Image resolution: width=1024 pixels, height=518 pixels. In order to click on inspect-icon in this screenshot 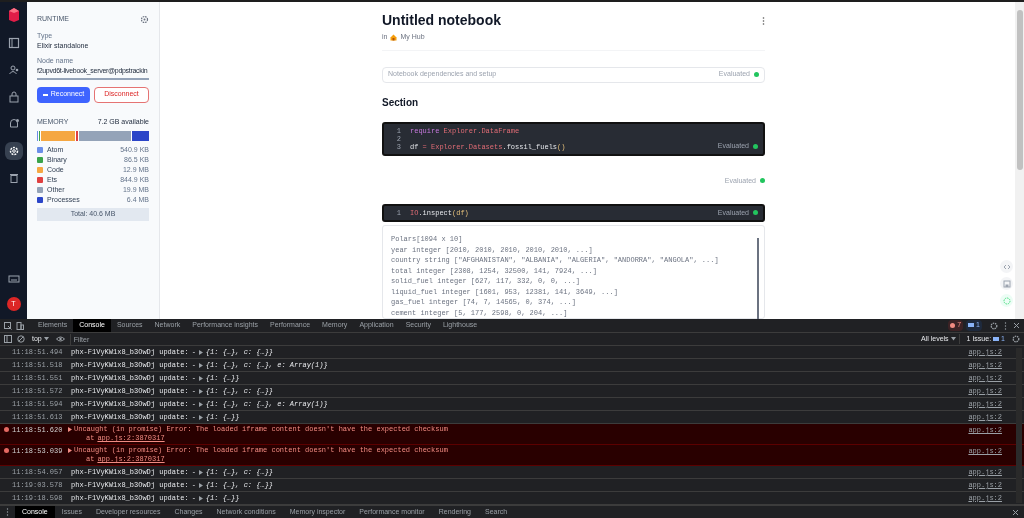, I will do `click(8, 325)`.